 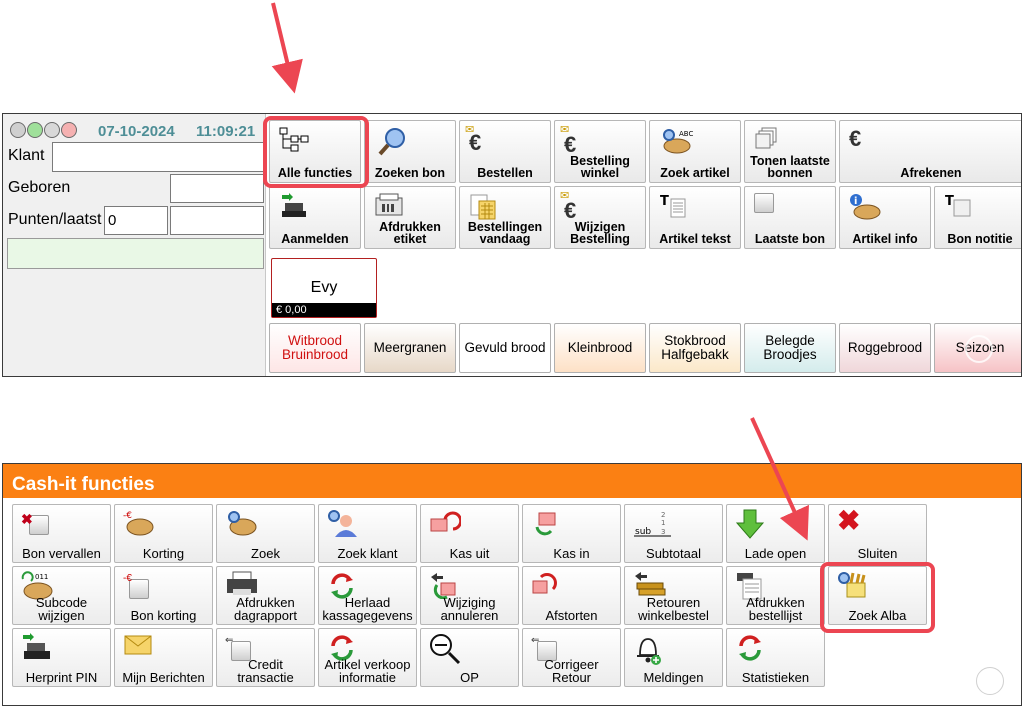 What do you see at coordinates (779, 479) in the screenshot?
I see `arrow-to-zoek-alba` at bounding box center [779, 479].